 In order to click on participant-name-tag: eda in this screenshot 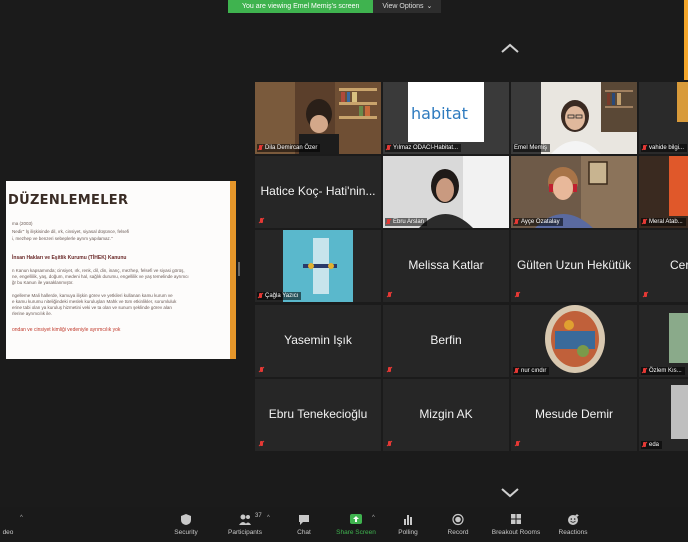, I will do `click(652, 445)`.